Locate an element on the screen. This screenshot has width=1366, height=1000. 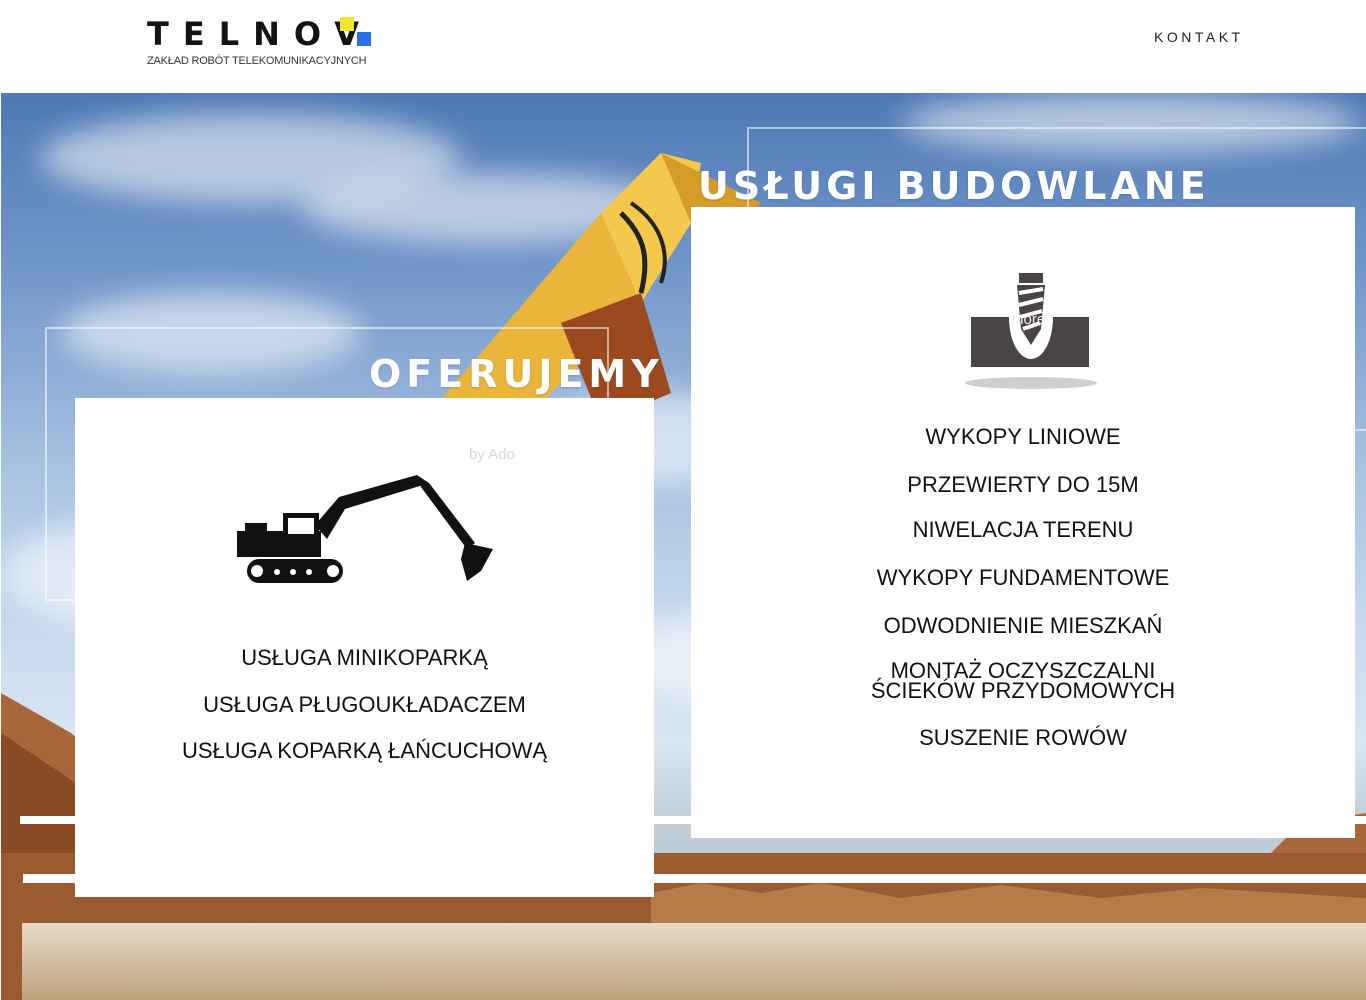
offer-item: USŁUGA KOPARKĄ ŁAŃCUCHOWĄ is located at coordinates (364, 750).